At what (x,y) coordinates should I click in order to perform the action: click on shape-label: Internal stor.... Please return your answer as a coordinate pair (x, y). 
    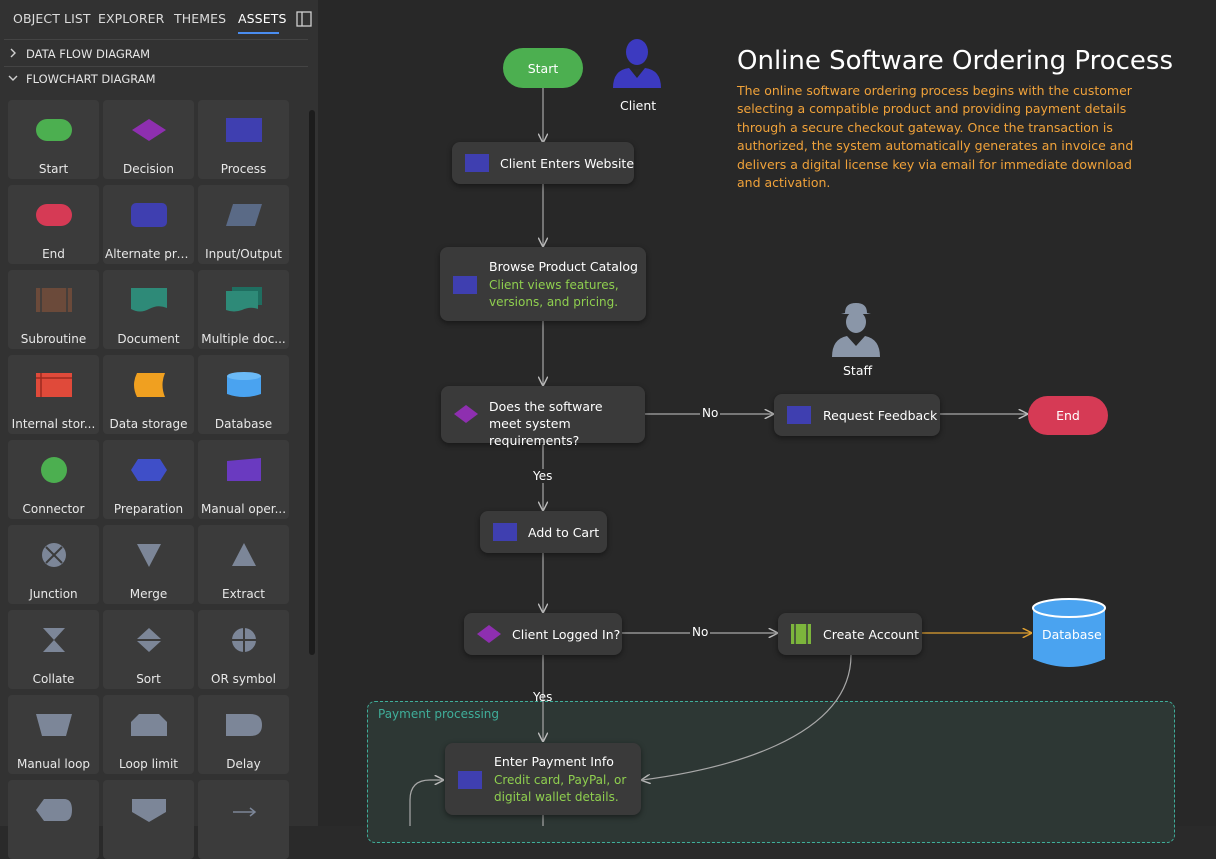
    Looking at the image, I should click on (53, 424).